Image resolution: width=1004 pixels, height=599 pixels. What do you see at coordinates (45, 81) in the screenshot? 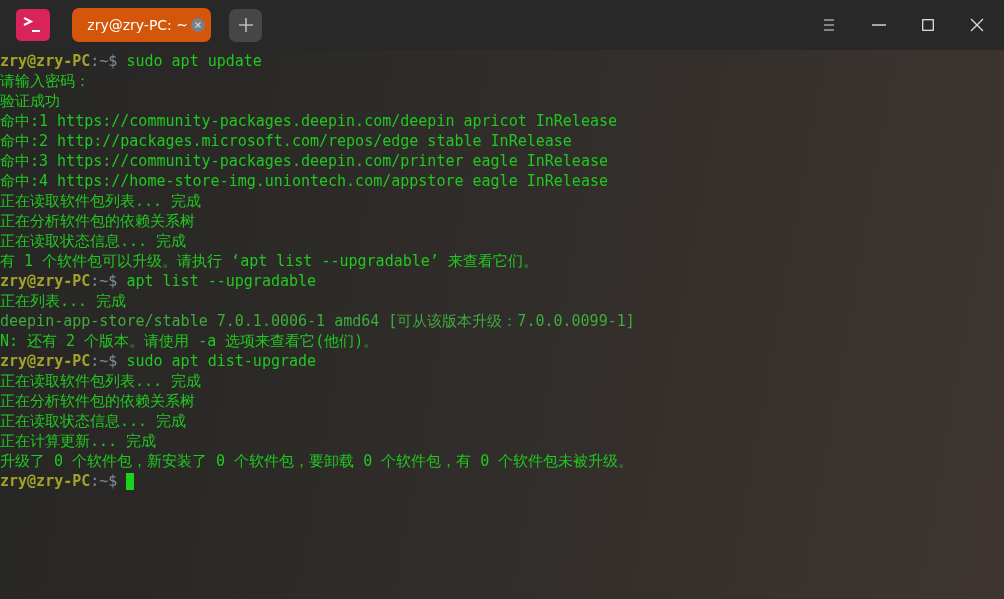
I see `output-line: 请输入密码：` at bounding box center [45, 81].